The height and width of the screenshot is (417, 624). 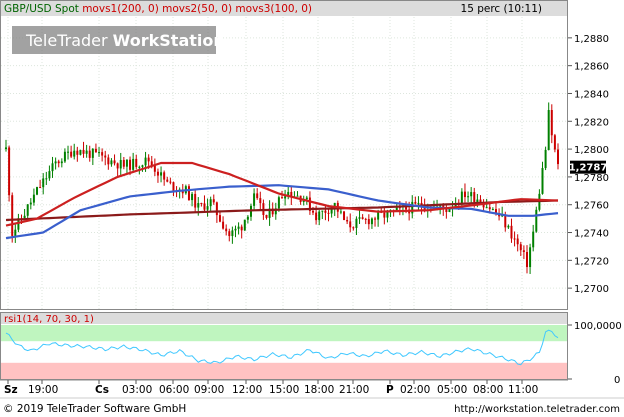 I want to click on y-tick-label: 1,2820, so click(x=591, y=122).